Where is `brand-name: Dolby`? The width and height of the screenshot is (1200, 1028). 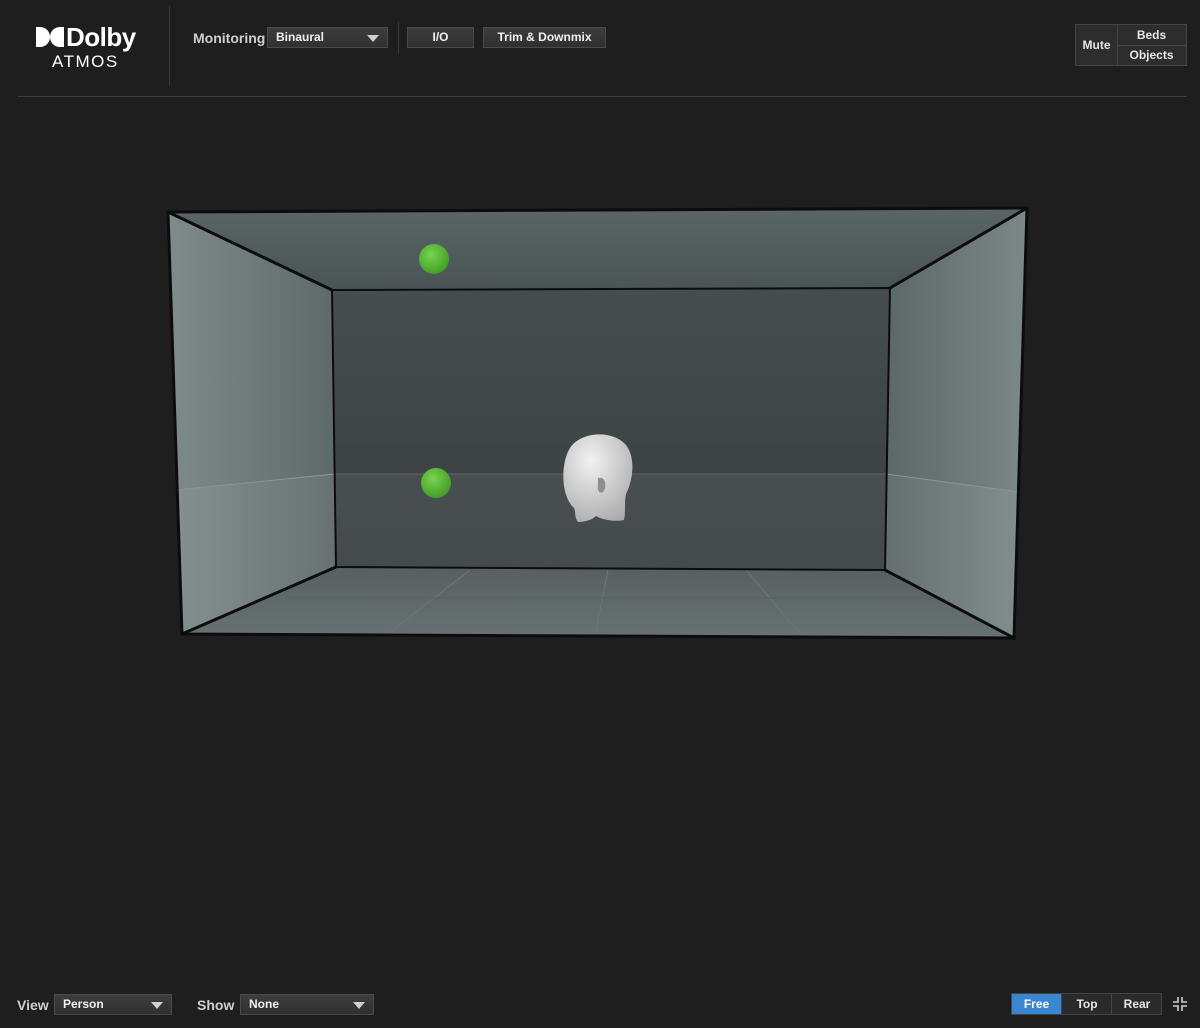 brand-name: Dolby is located at coordinates (101, 37).